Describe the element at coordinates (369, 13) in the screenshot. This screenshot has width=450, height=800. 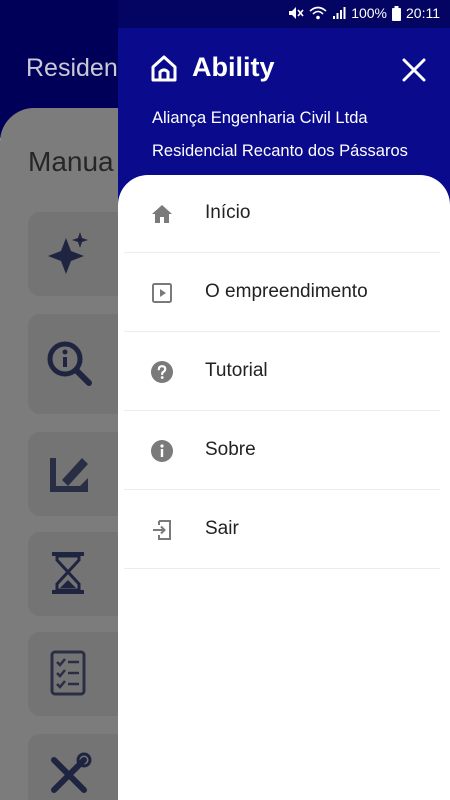
I see `battery-percent: 100%` at that location.